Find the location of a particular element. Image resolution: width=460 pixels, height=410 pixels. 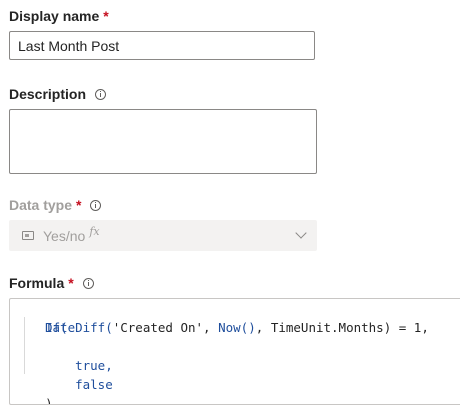

yes-no-icon is located at coordinates (28, 235).